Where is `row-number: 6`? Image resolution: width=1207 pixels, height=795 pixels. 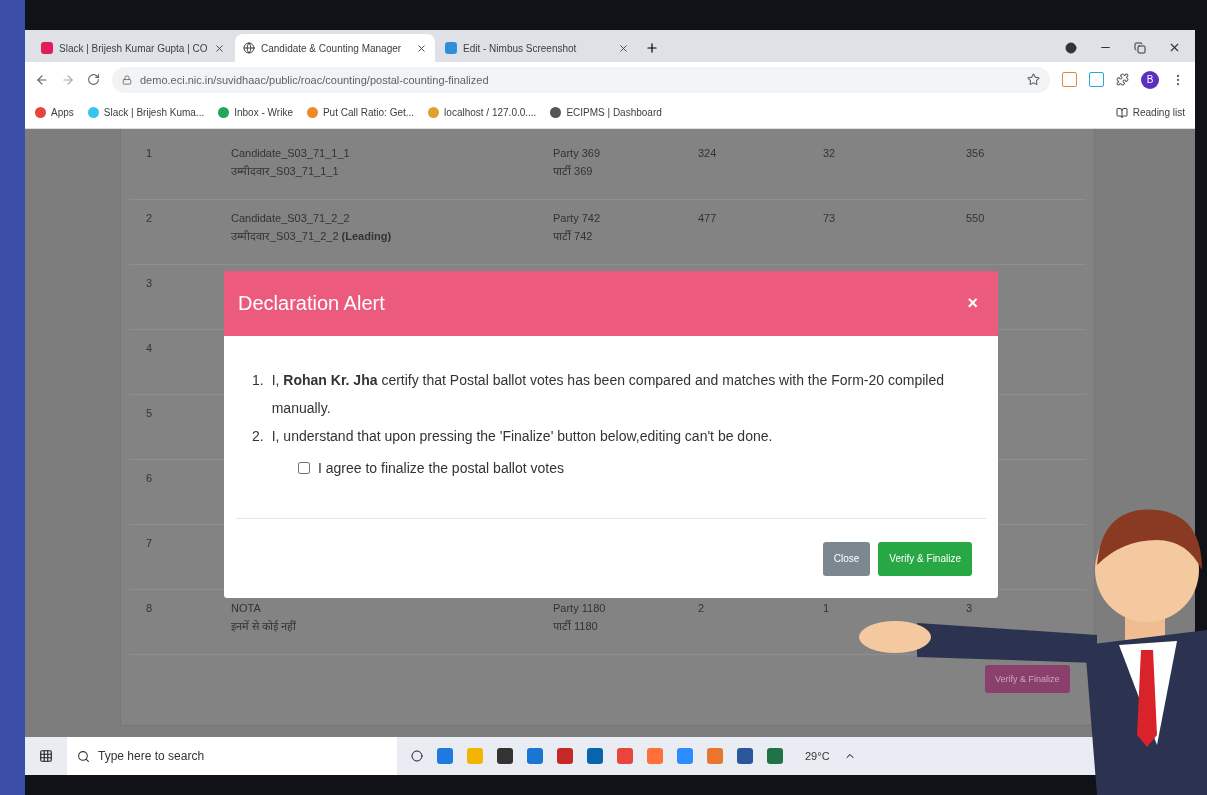 row-number: 6 is located at coordinates (150, 478).